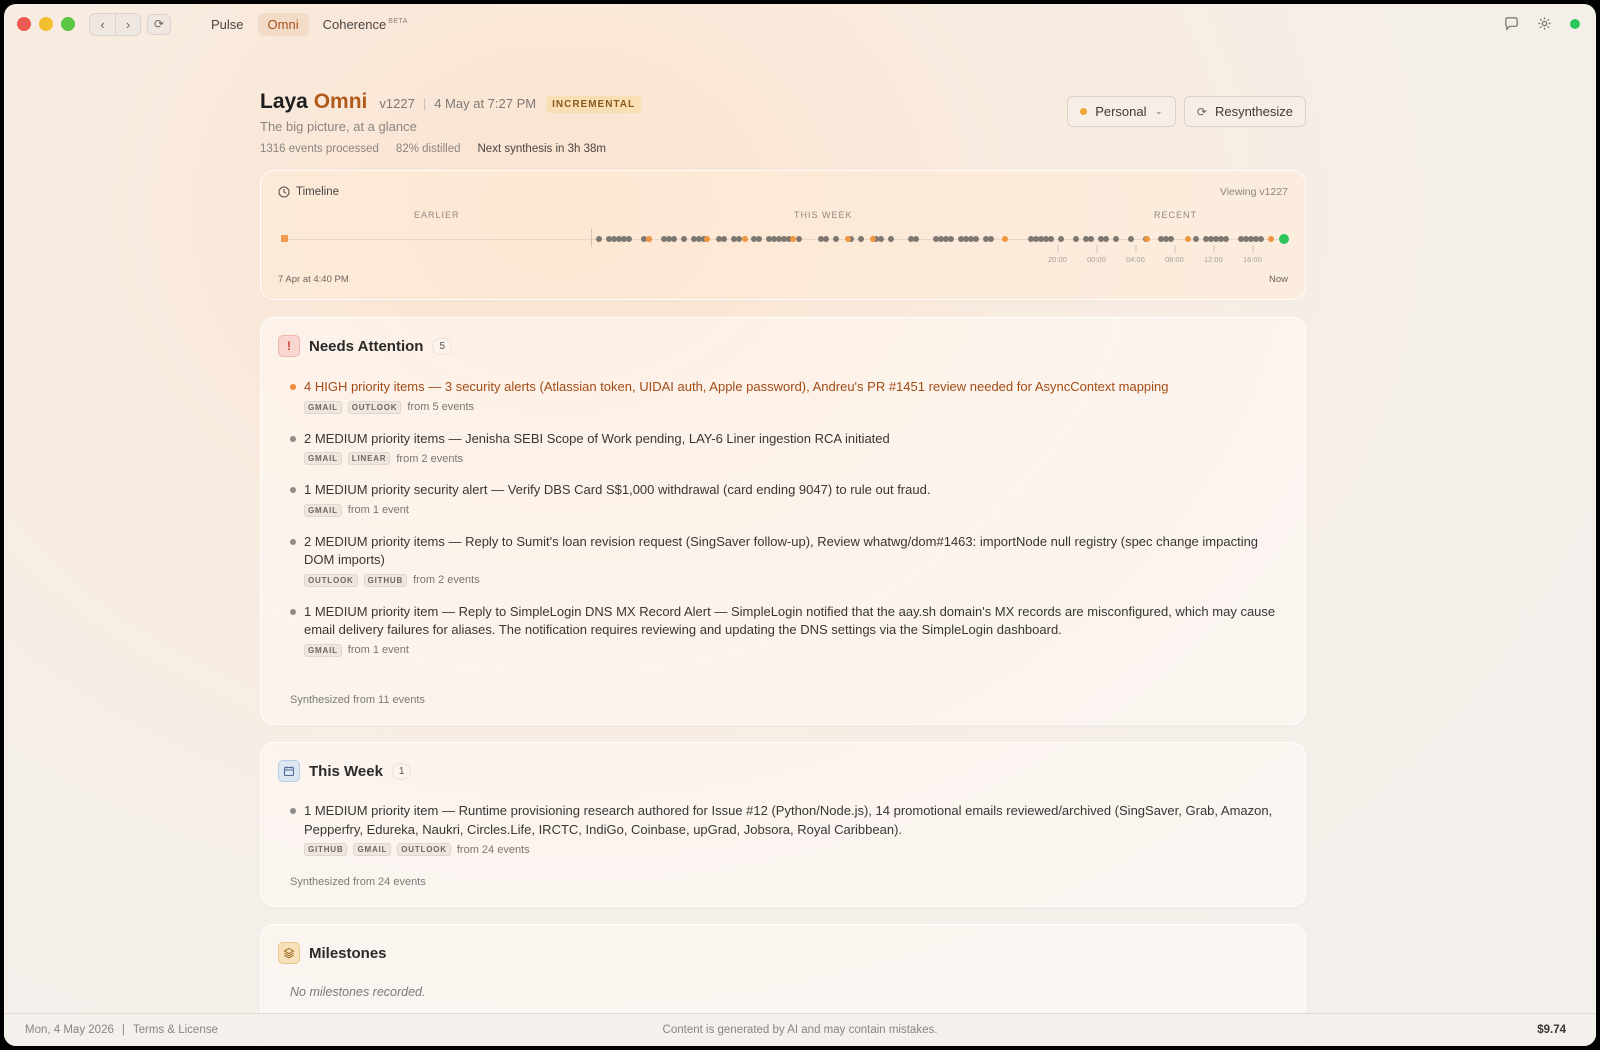  Describe the element at coordinates (358, 882) in the screenshot. I see `synthesized-note: Synthesized from 24 events` at that location.